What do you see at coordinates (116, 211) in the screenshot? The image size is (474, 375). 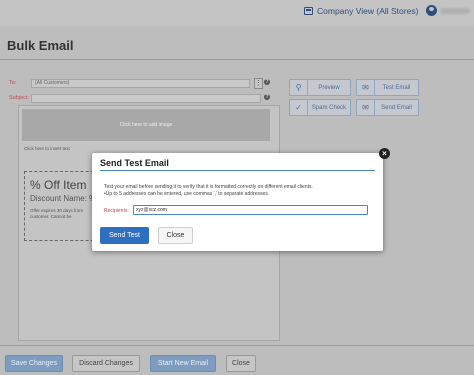 I see `recipients-label: Recipients:` at bounding box center [116, 211].